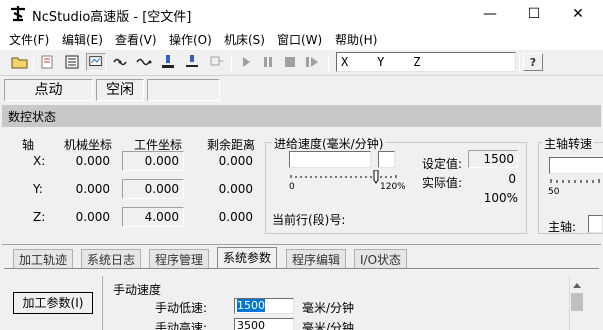 Image resolution: width=603 pixels, height=330 pixels. Describe the element at coordinates (386, 159) in the screenshot. I see `feed-indicator` at that location.